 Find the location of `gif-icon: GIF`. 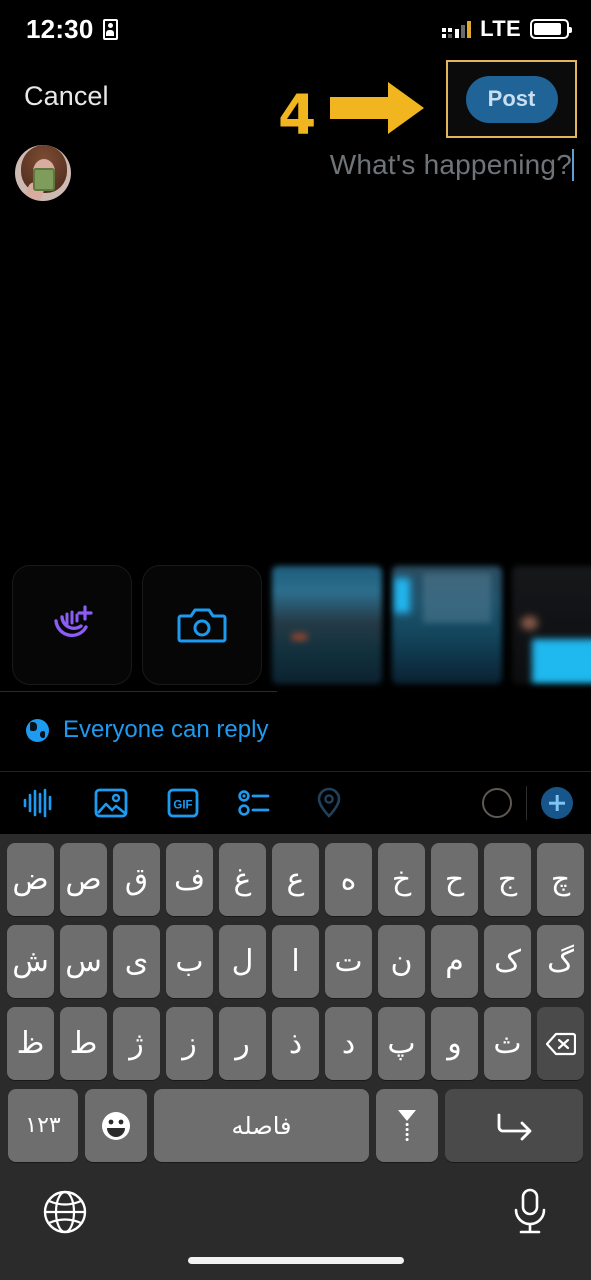

gif-icon: GIF is located at coordinates (183, 803).